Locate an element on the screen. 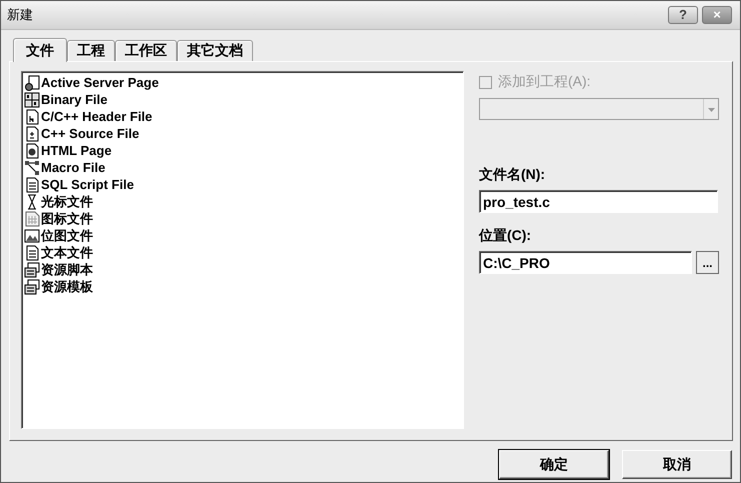 Image resolution: width=741 pixels, height=483 pixels. tab: 其它文档 is located at coordinates (215, 50).